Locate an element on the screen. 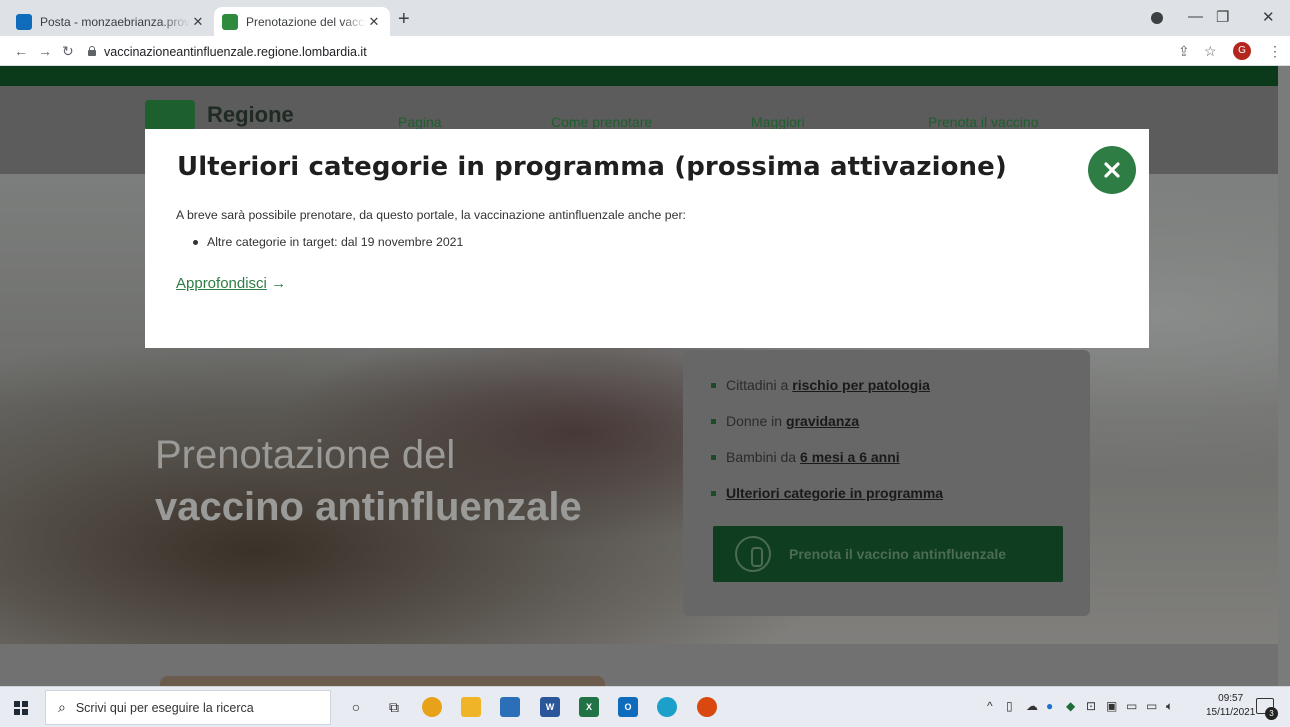  hero-title: Prenotazione del vaccino antinfluenzale is located at coordinates (435, 481).